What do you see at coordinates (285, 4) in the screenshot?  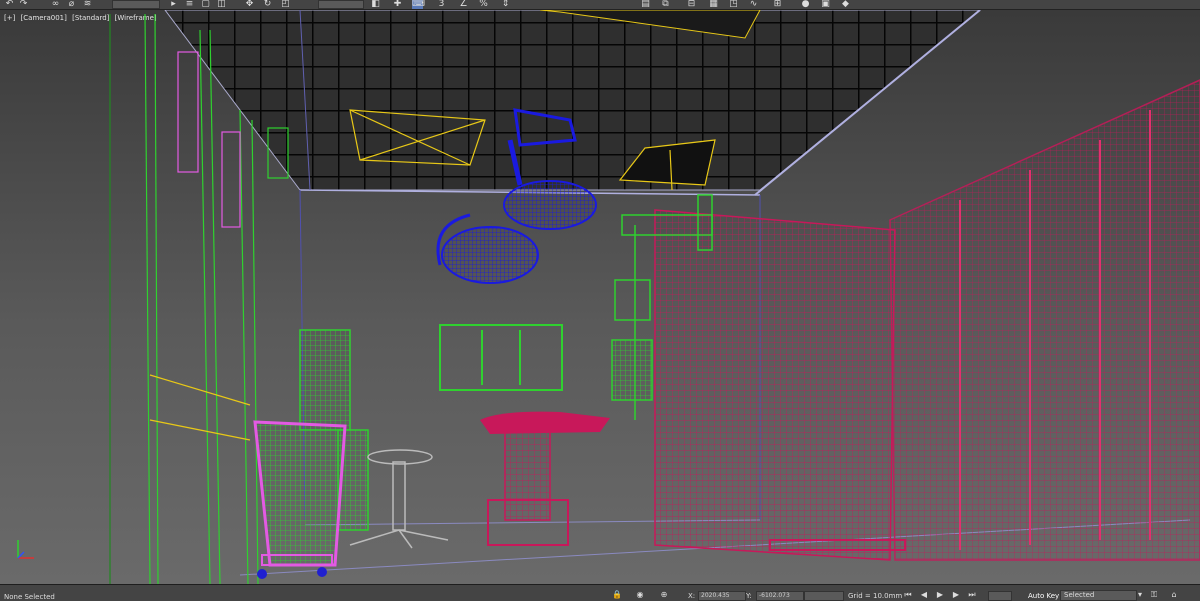 I see `scale-icon: ◰` at bounding box center [285, 4].